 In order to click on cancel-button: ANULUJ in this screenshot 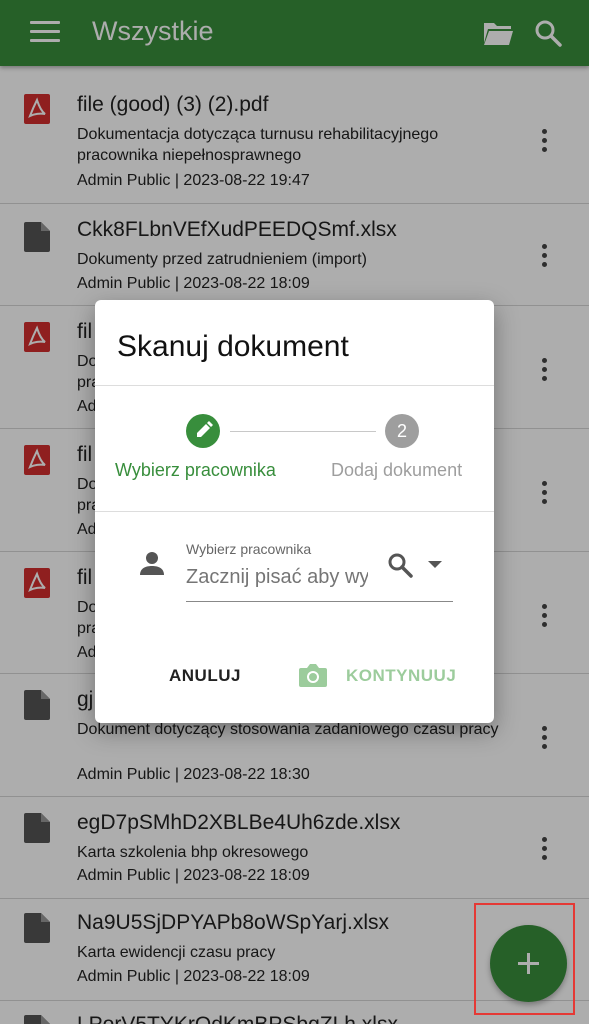, I will do `click(205, 676)`.